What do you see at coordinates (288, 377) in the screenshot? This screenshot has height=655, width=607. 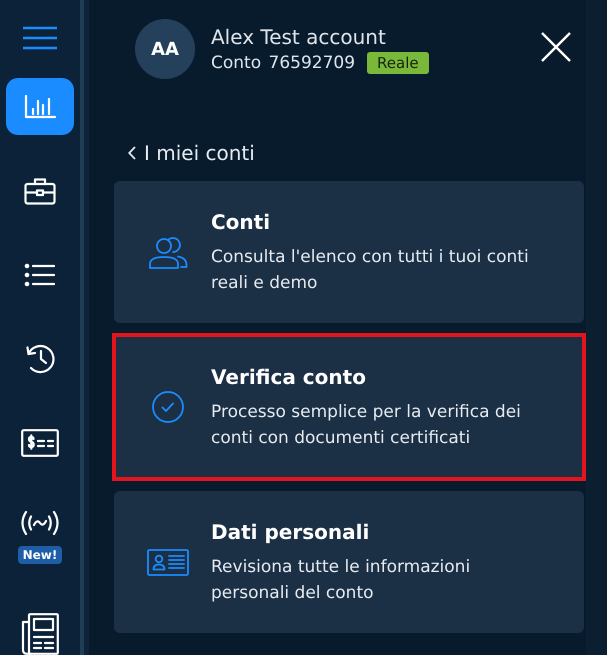 I see `card-title: Verifica conto` at bounding box center [288, 377].